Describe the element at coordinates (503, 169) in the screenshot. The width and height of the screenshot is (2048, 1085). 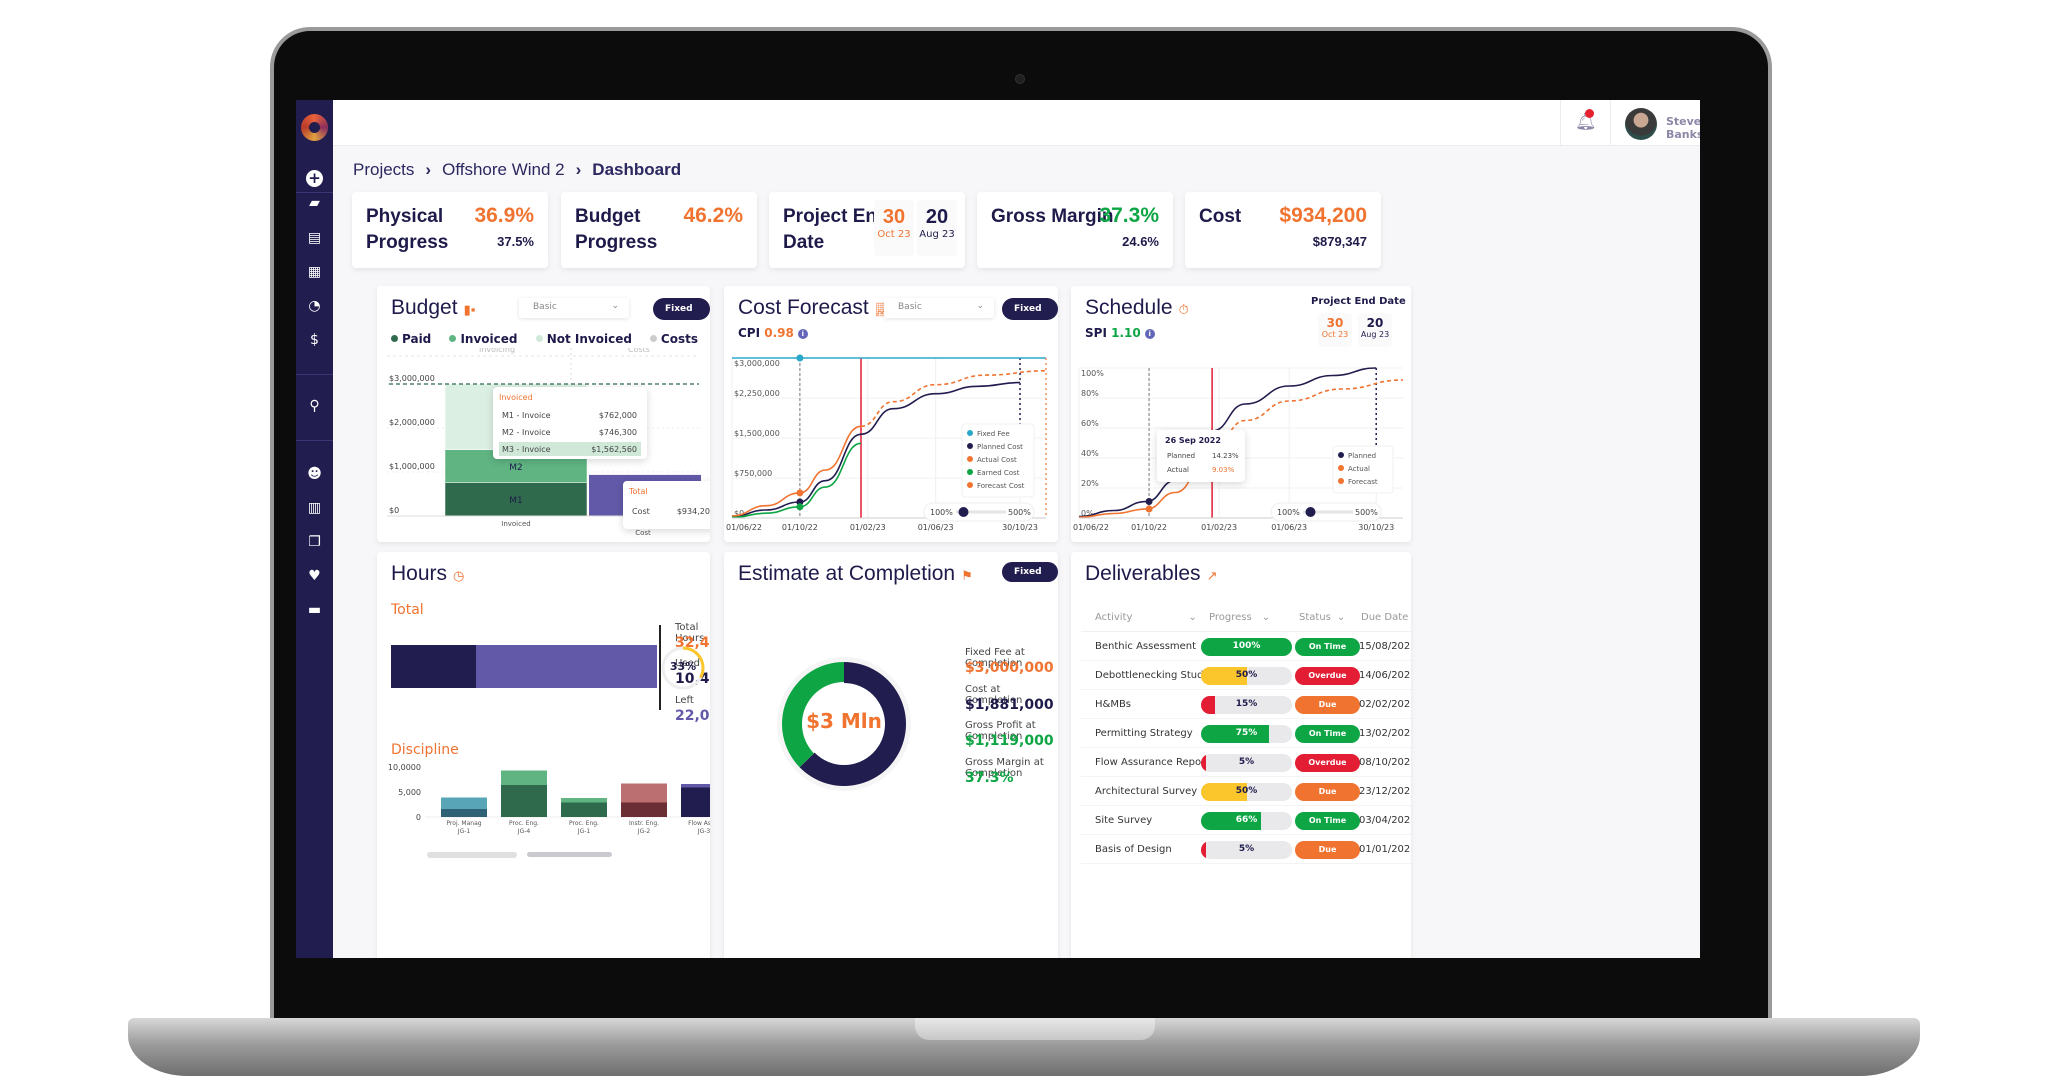
I see `breadcrumb-project: Offshore Wind 2` at that location.